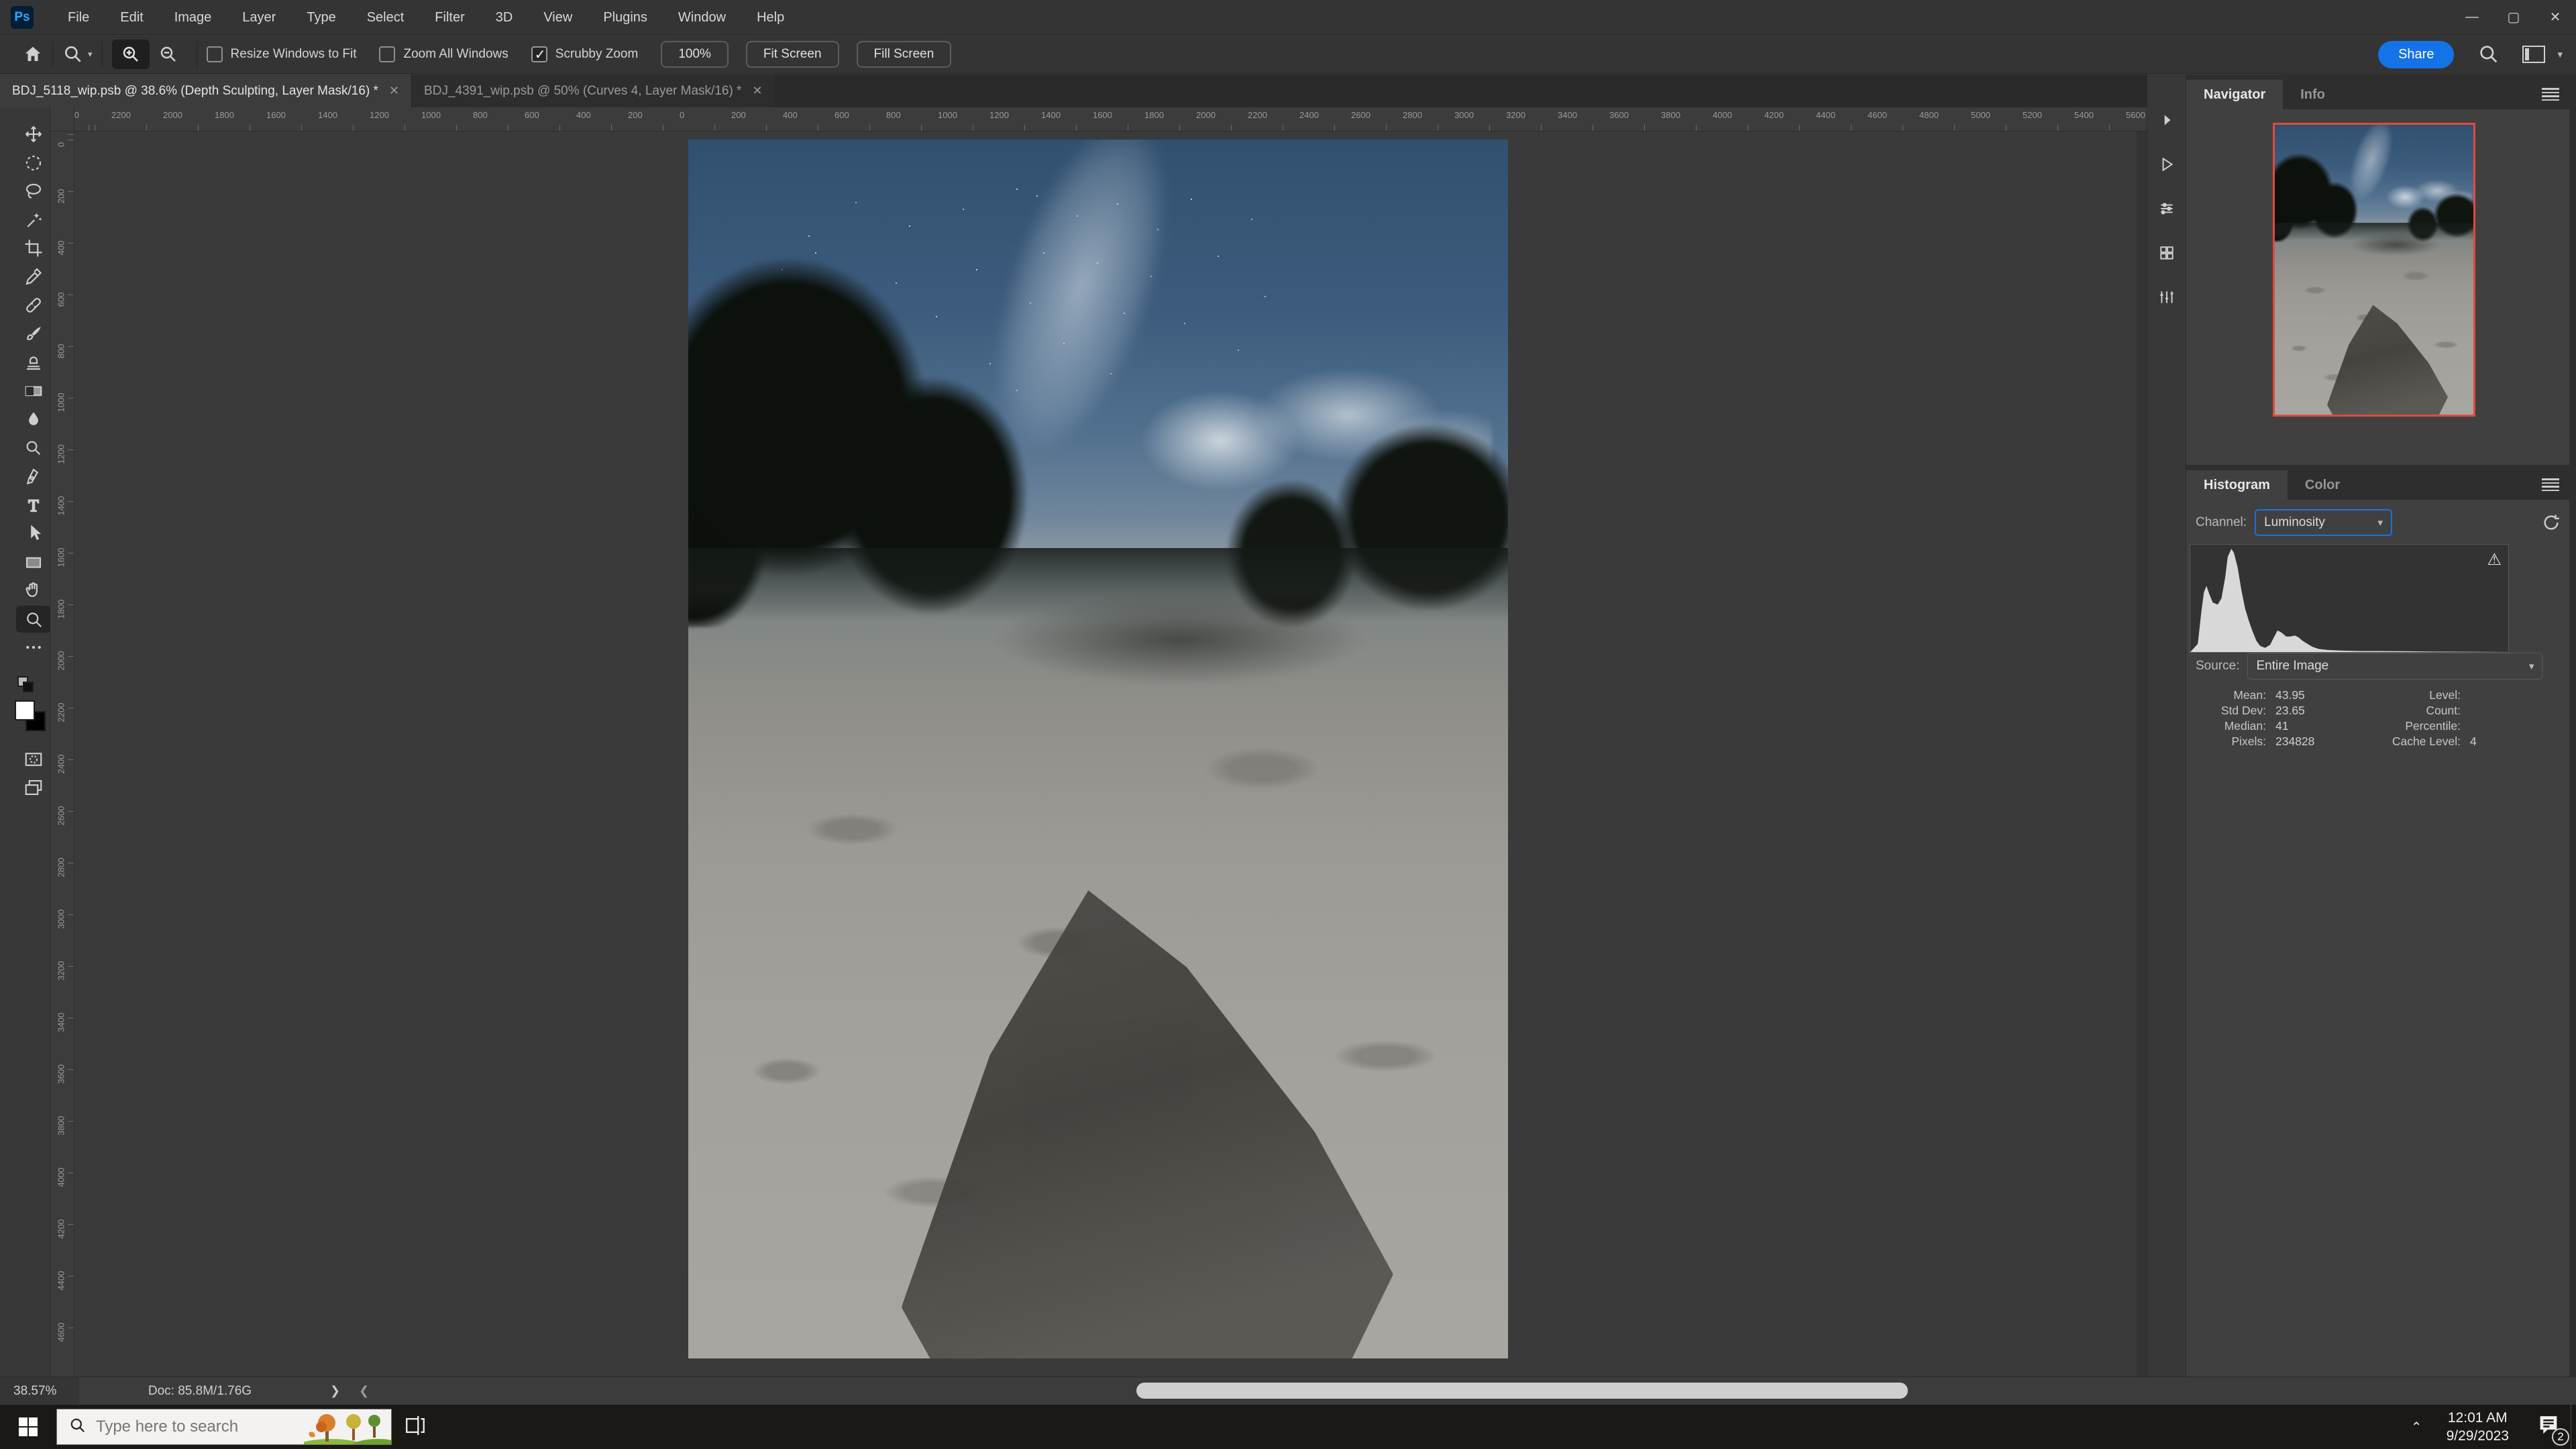 The height and width of the screenshot is (1449, 2576). Describe the element at coordinates (168, 54) in the screenshot. I see `zoom-out-button` at that location.